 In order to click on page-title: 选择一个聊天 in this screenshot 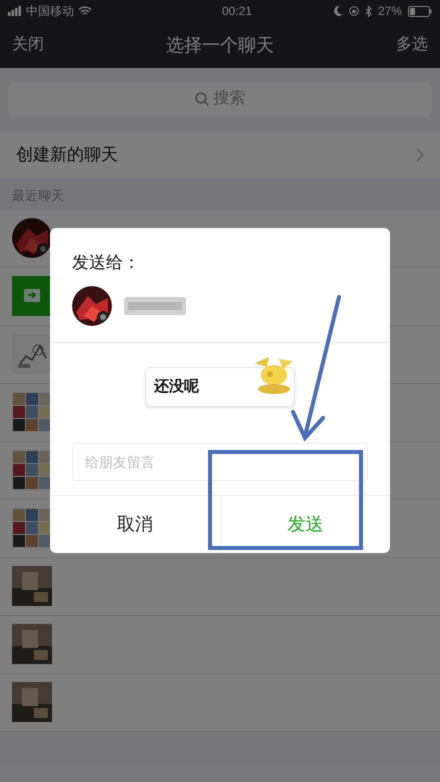, I will do `click(220, 45)`.